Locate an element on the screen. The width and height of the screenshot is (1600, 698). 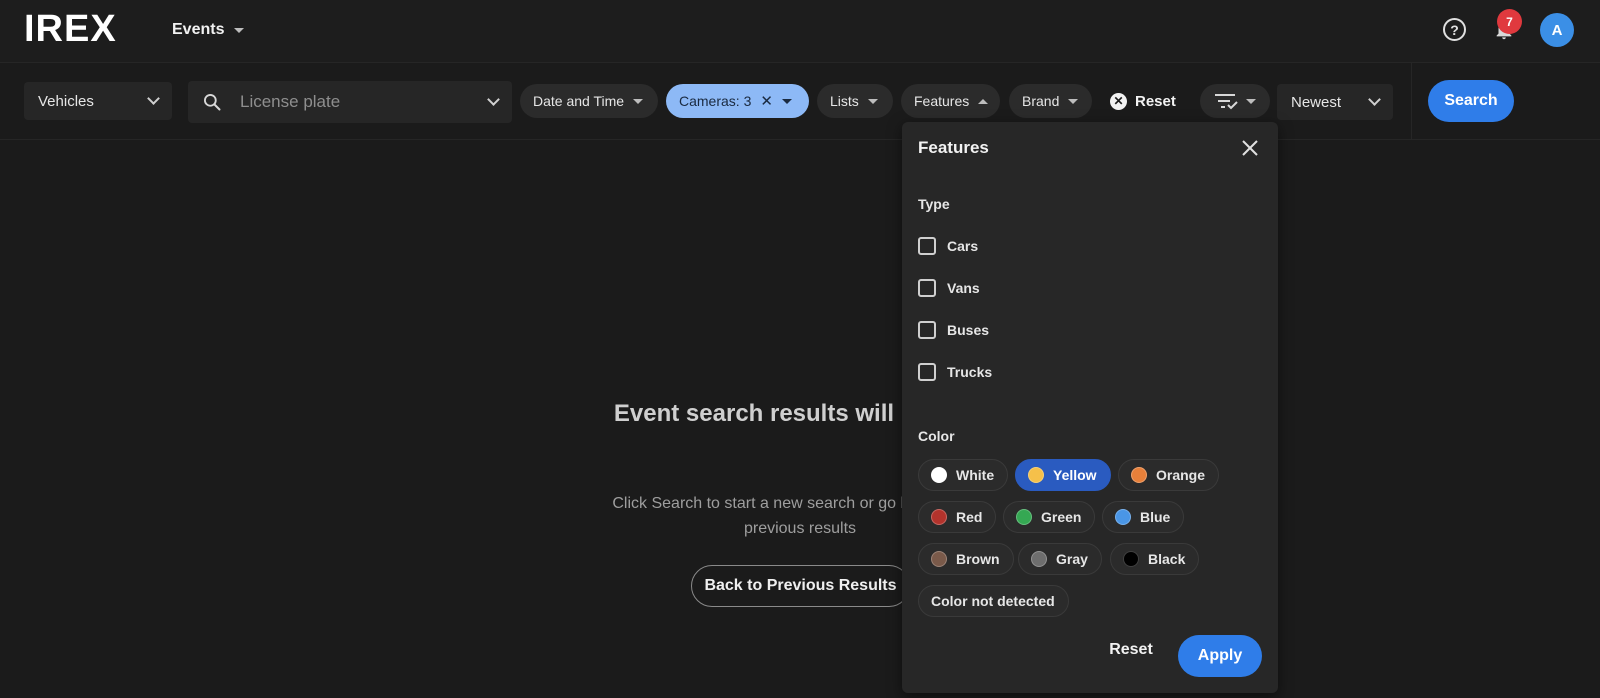
color-label: Blue is located at coordinates (1155, 517).